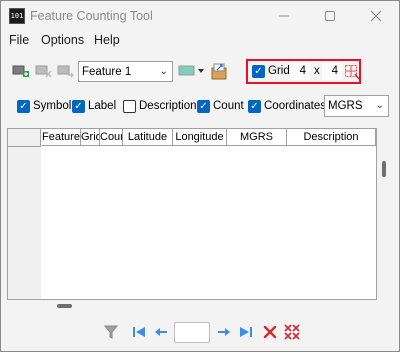 The height and width of the screenshot is (352, 400). I want to click on column-header-count: Count, so click(111, 137).